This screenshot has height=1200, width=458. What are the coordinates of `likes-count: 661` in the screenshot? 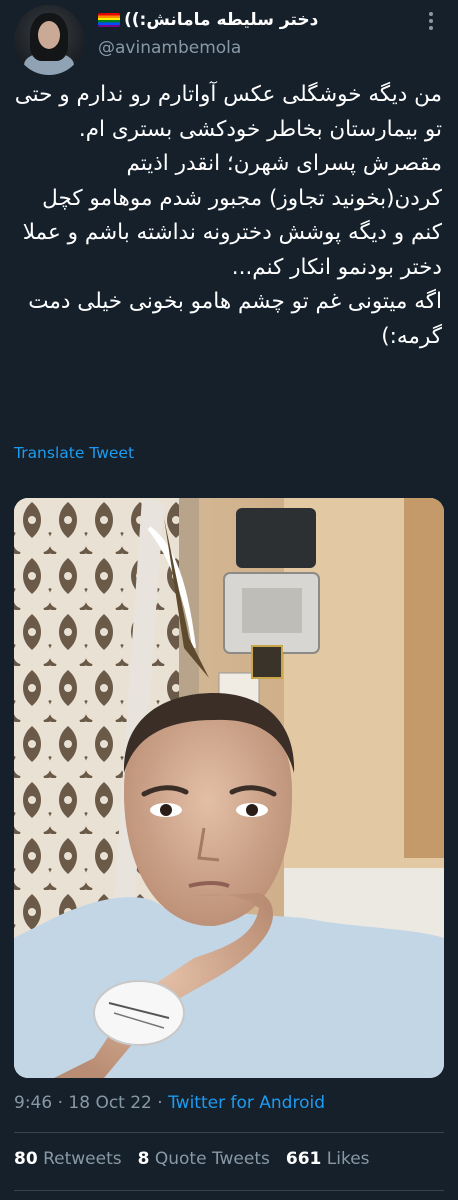 It's located at (303, 1159).